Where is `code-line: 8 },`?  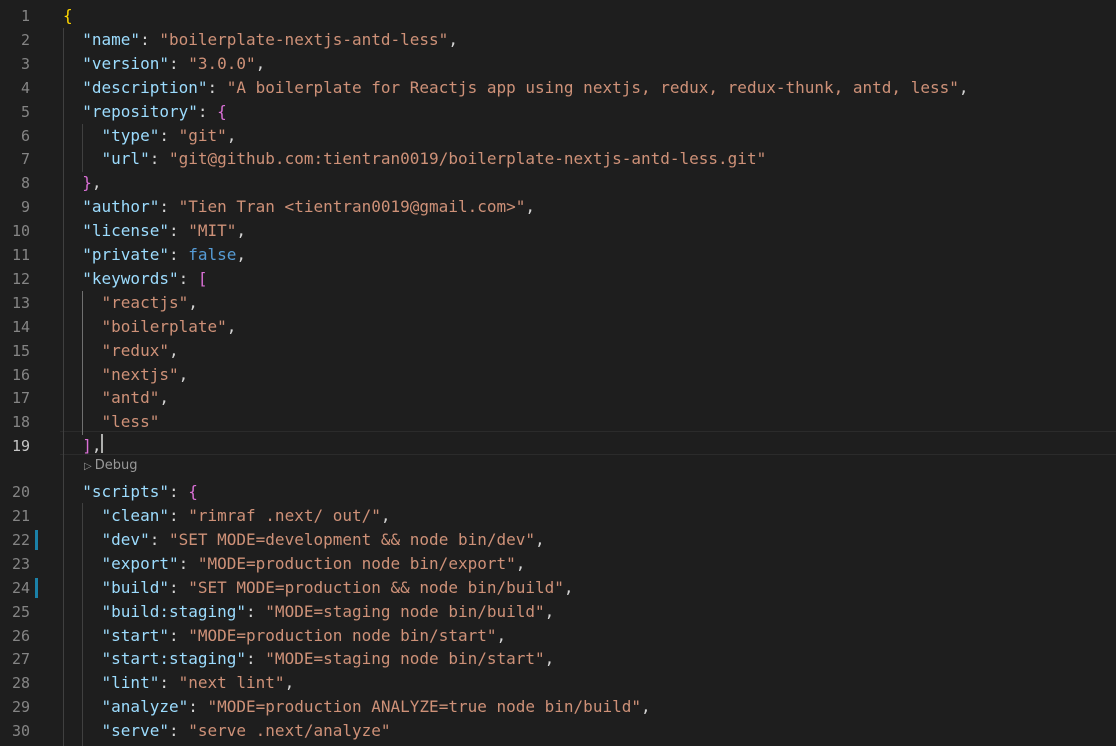 code-line: 8 }, is located at coordinates (558, 183).